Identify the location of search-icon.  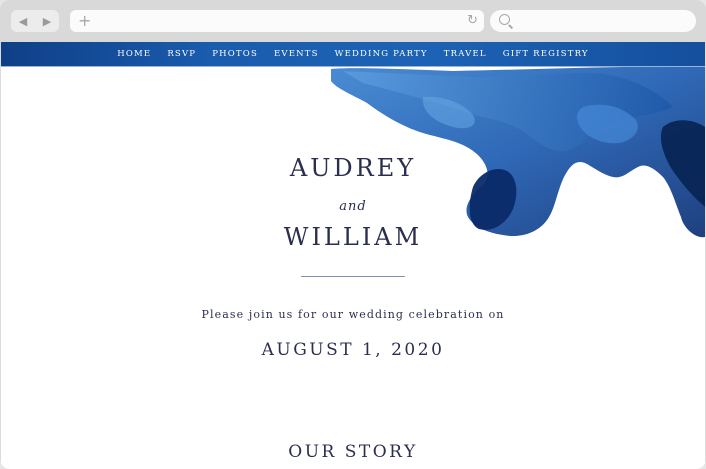
(504, 19).